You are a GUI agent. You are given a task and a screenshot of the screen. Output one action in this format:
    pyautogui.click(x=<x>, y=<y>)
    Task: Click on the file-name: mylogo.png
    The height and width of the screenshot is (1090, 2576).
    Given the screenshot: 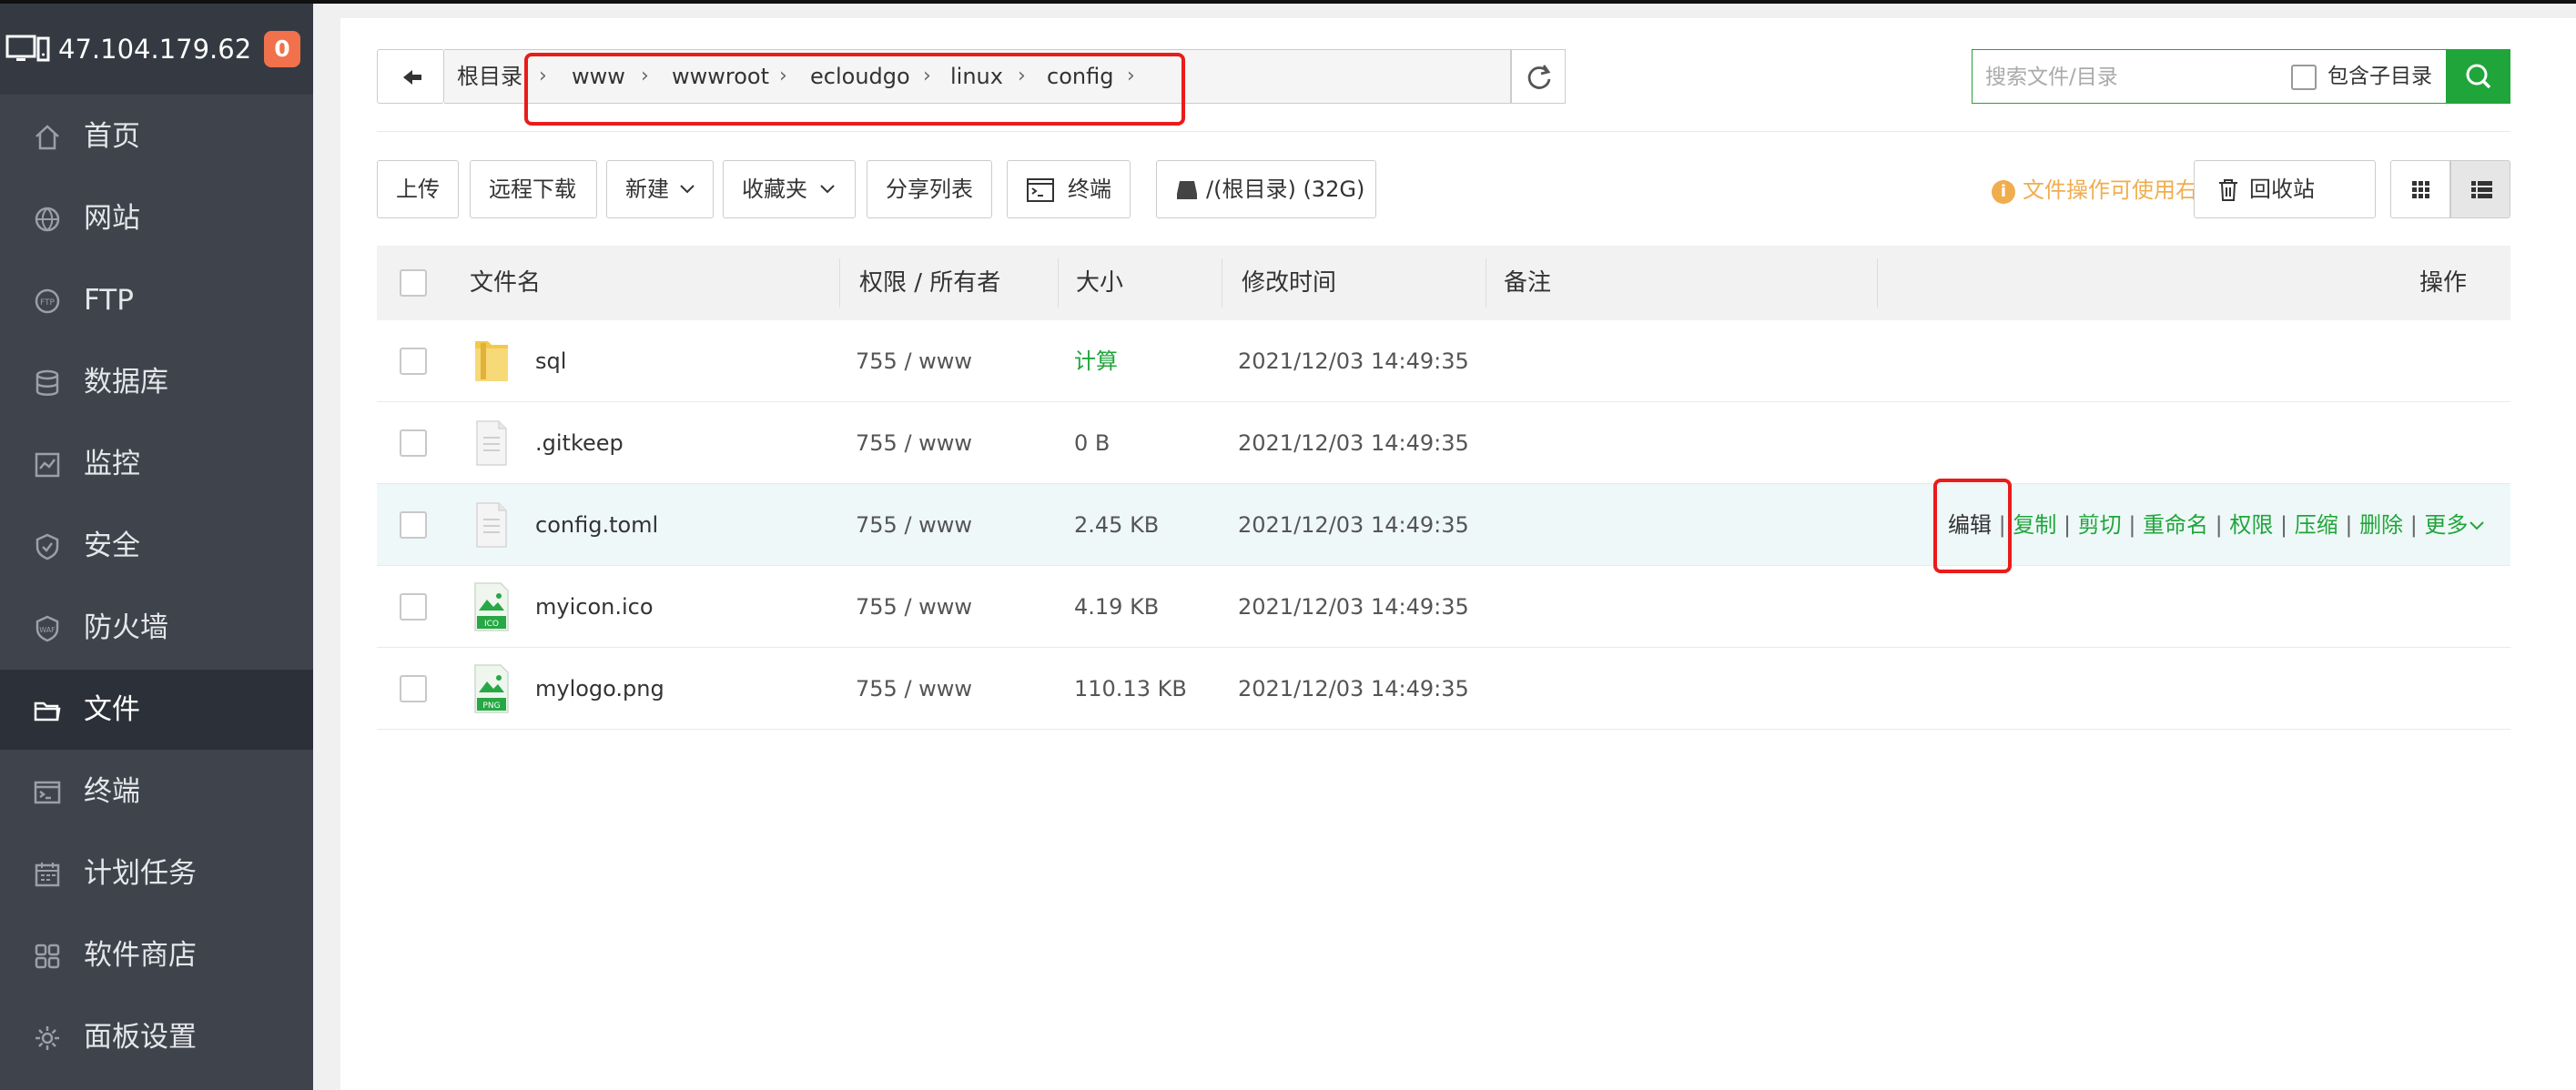 What is the action you would take?
    pyautogui.click(x=599, y=688)
    